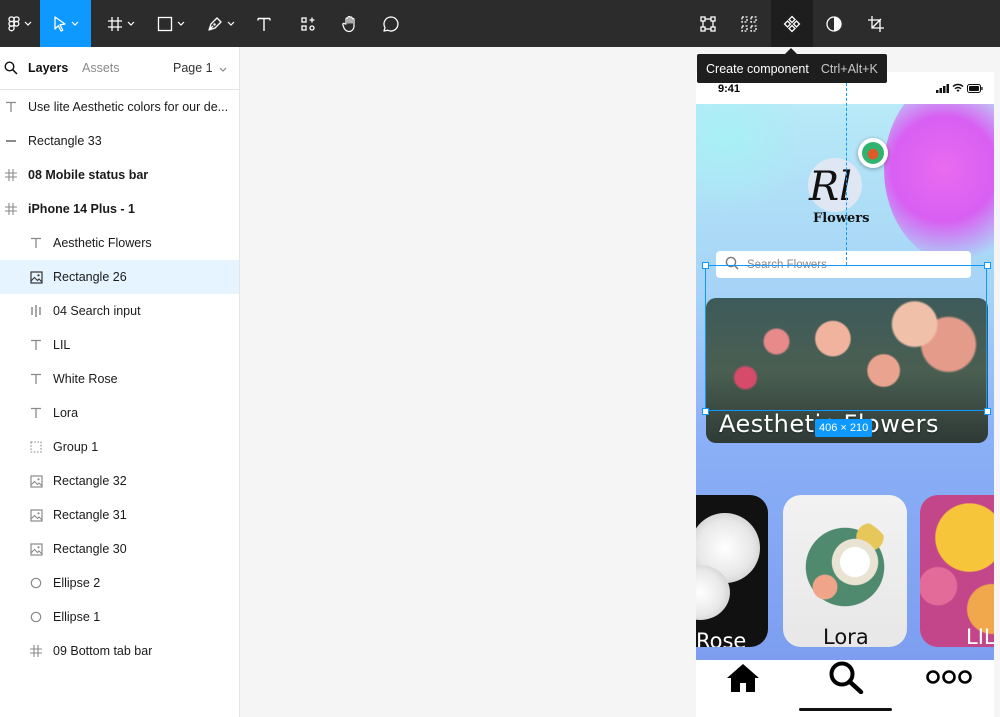  Describe the element at coordinates (119, 141) in the screenshot. I see `layer-row: Rectangle 33` at that location.